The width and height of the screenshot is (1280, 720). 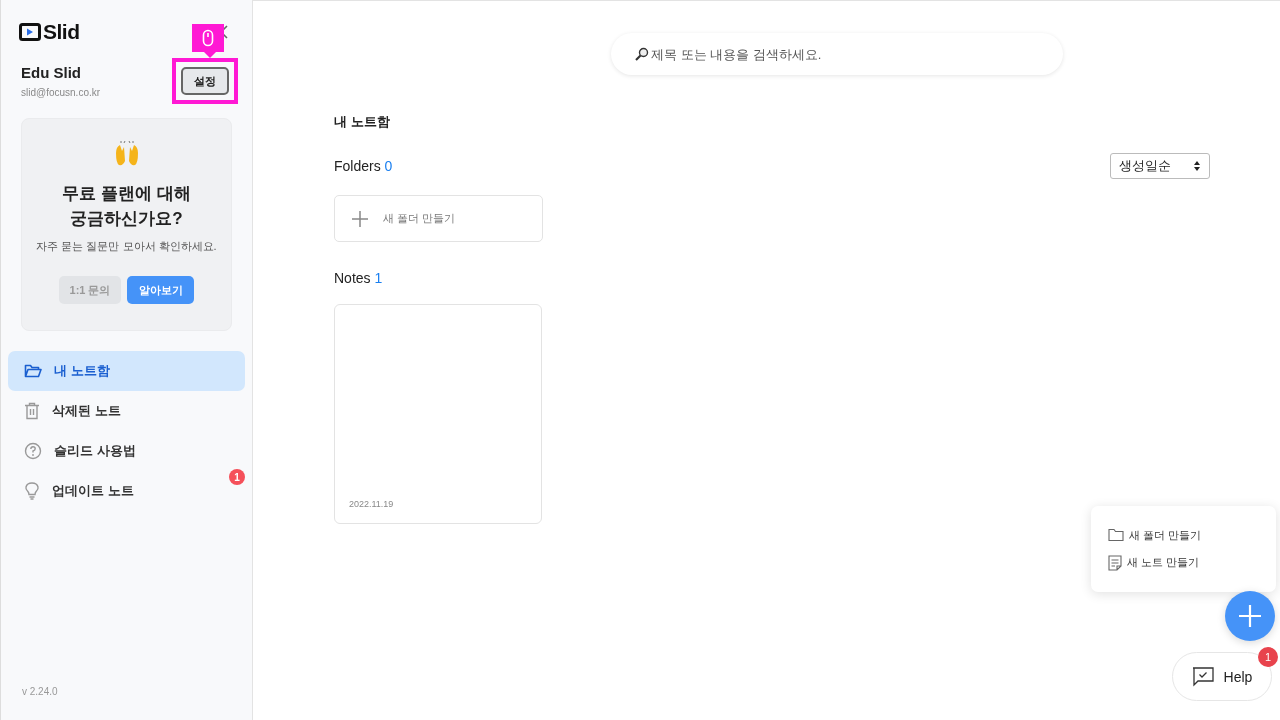 What do you see at coordinates (40, 692) in the screenshot?
I see `version-label: v 2.24.0` at bounding box center [40, 692].